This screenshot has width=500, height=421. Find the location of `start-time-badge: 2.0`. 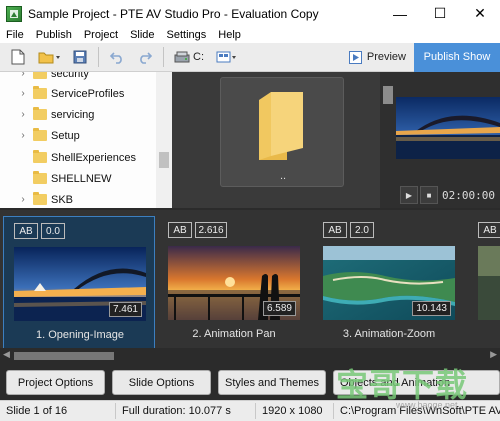

start-time-badge: 2.0 is located at coordinates (362, 230).